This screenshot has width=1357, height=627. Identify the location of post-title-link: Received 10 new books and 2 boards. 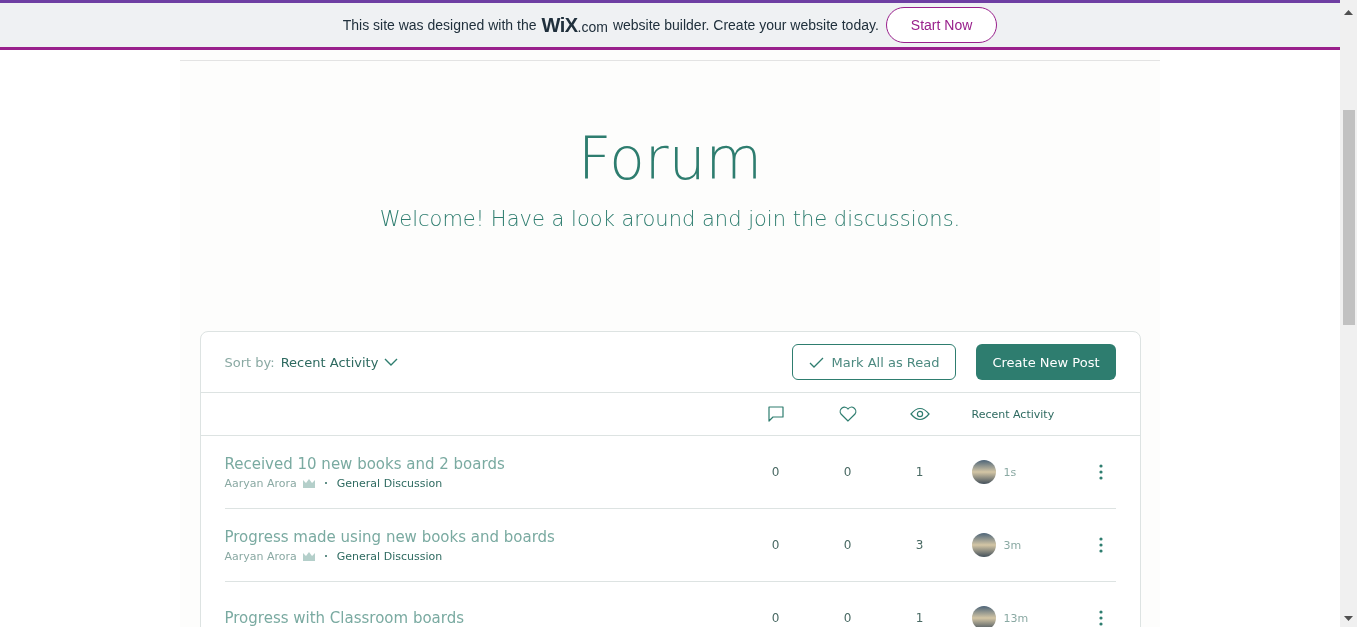
(482, 463).